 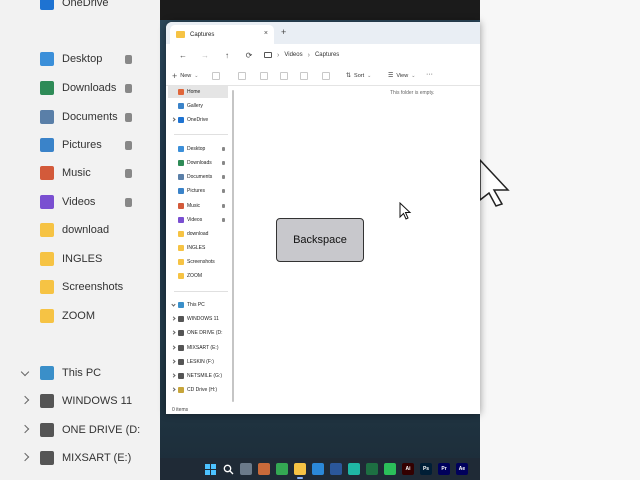 I want to click on windows-logo-icon, so click(x=210, y=469).